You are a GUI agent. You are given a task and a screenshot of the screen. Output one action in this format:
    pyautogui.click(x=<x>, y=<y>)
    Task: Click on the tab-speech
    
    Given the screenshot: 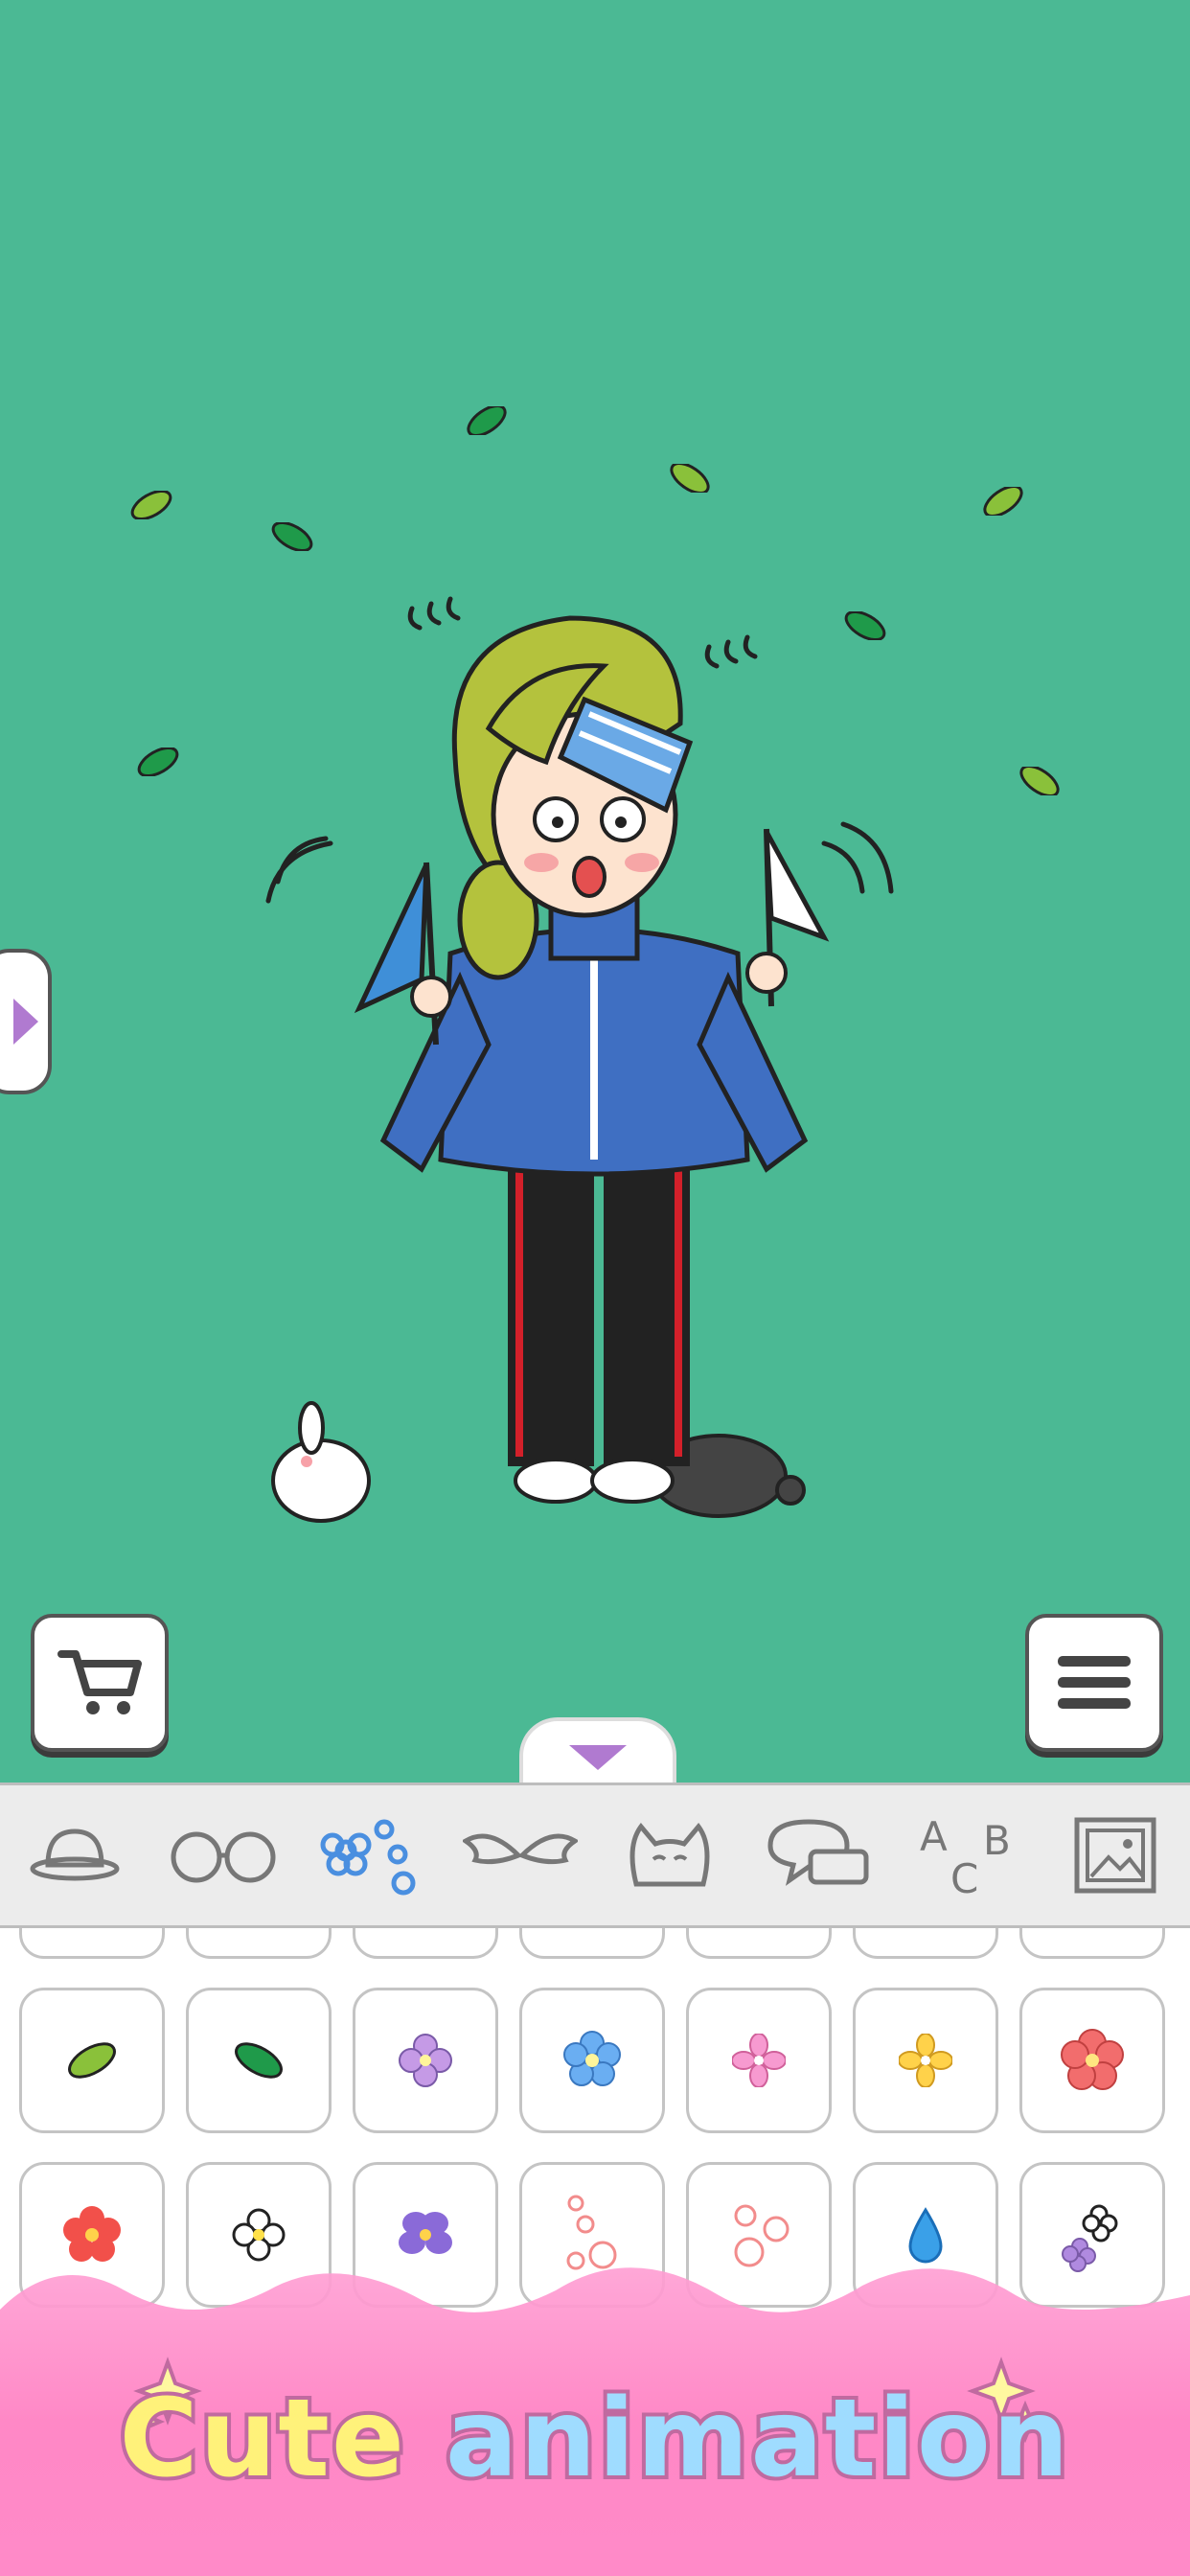 What is the action you would take?
    pyautogui.click(x=819, y=1855)
    